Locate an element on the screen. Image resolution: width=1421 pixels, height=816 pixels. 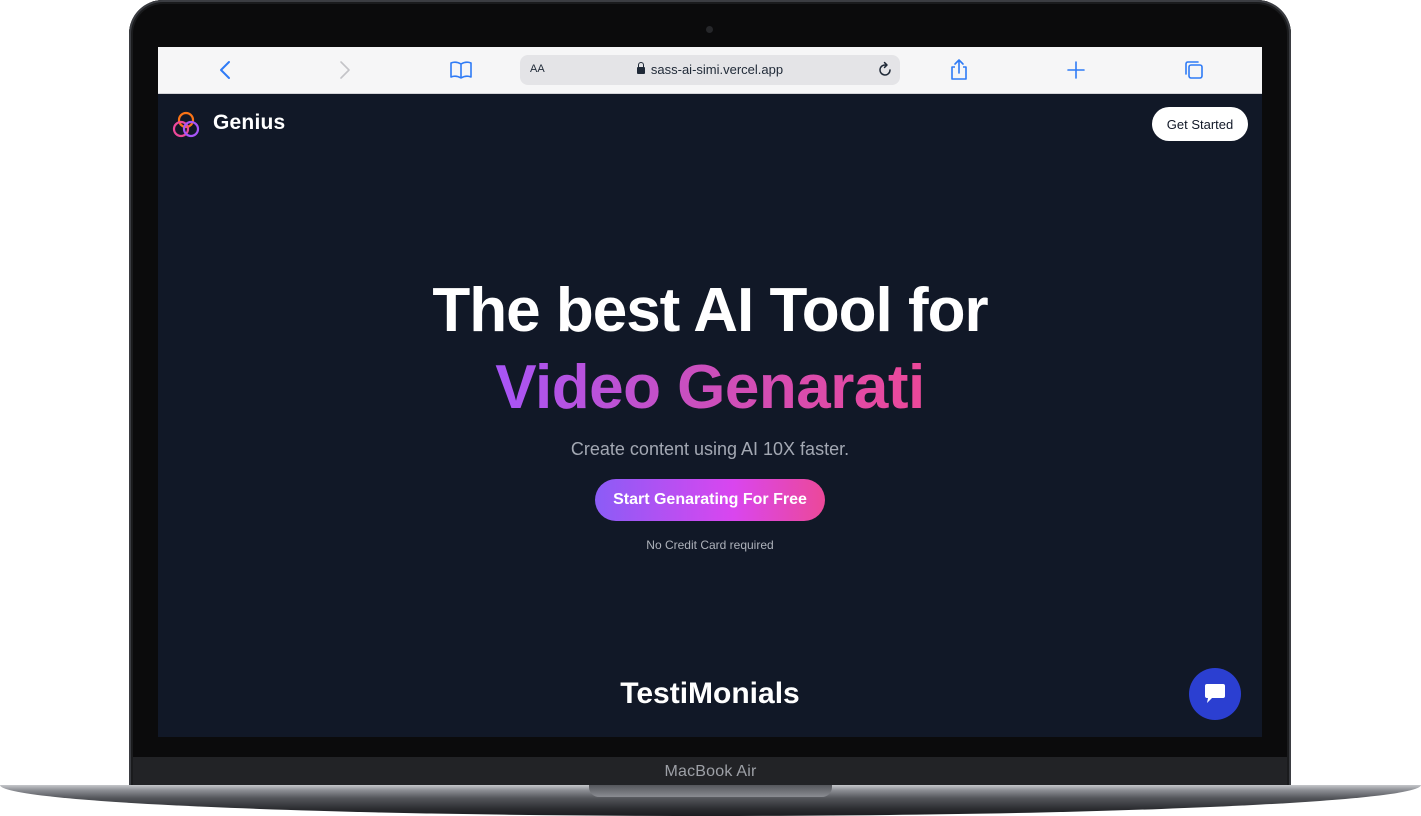
hero-headline: The best AI Tool for is located at coordinates (710, 310).